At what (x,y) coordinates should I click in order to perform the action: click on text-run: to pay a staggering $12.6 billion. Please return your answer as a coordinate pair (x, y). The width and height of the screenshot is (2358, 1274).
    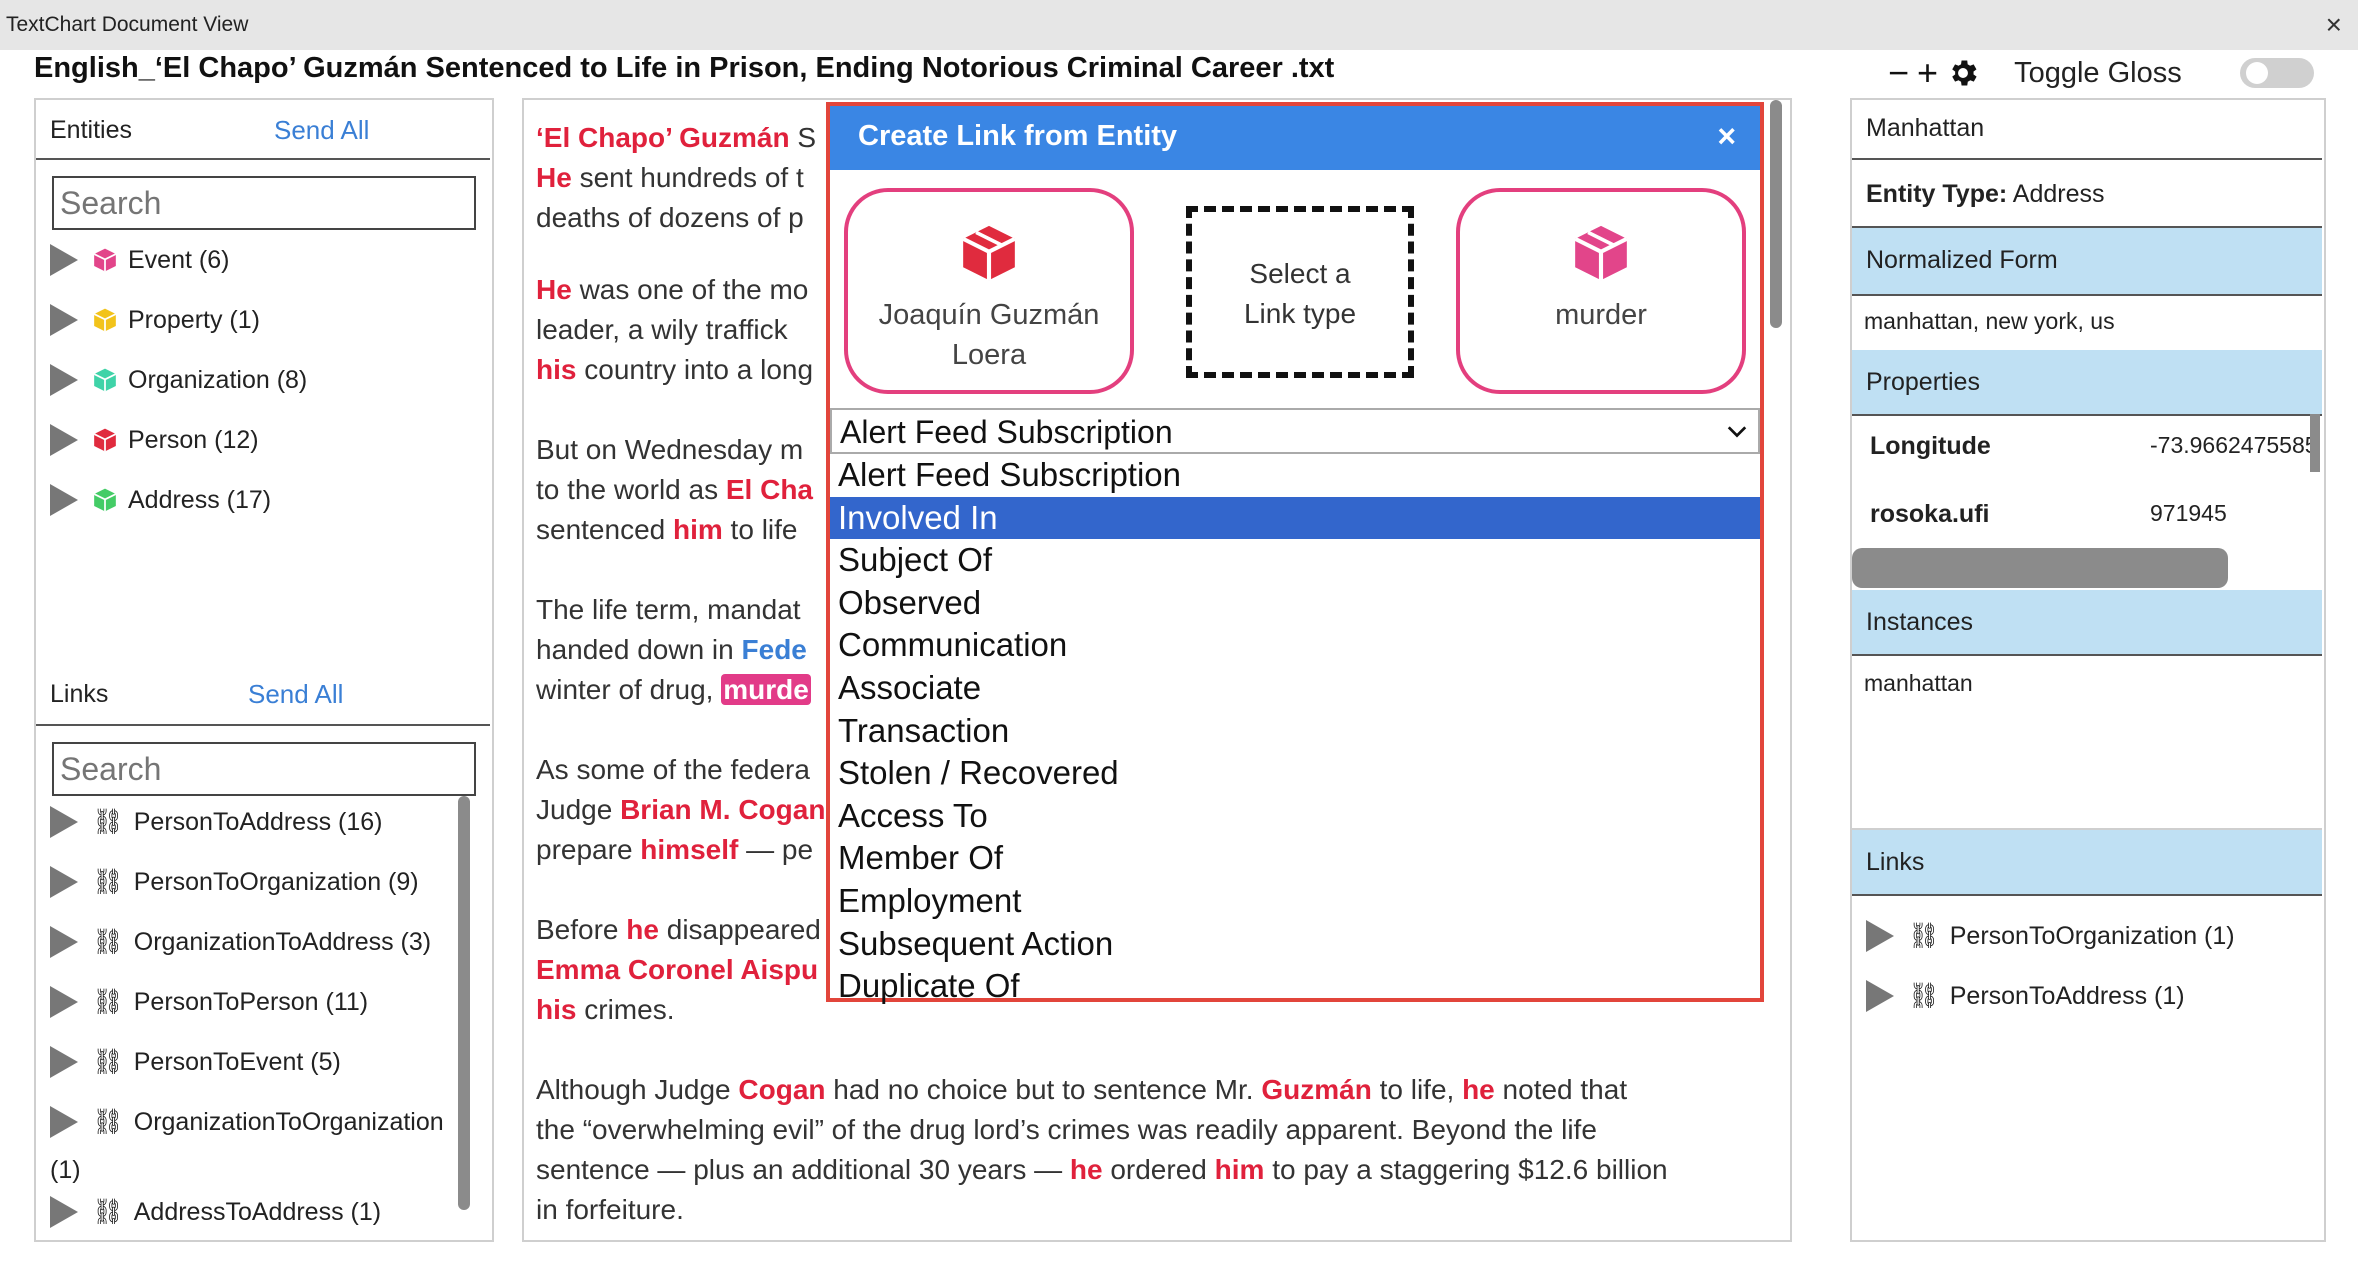
    Looking at the image, I should click on (1466, 1169).